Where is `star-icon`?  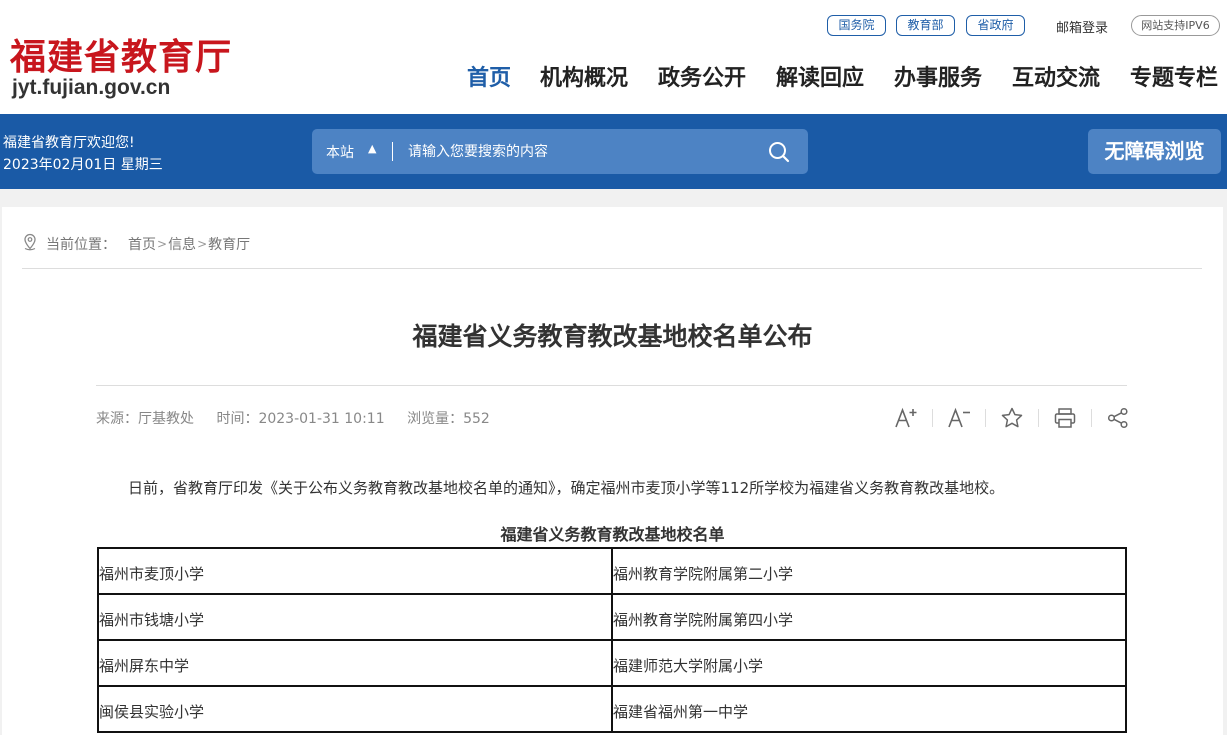 star-icon is located at coordinates (1012, 418).